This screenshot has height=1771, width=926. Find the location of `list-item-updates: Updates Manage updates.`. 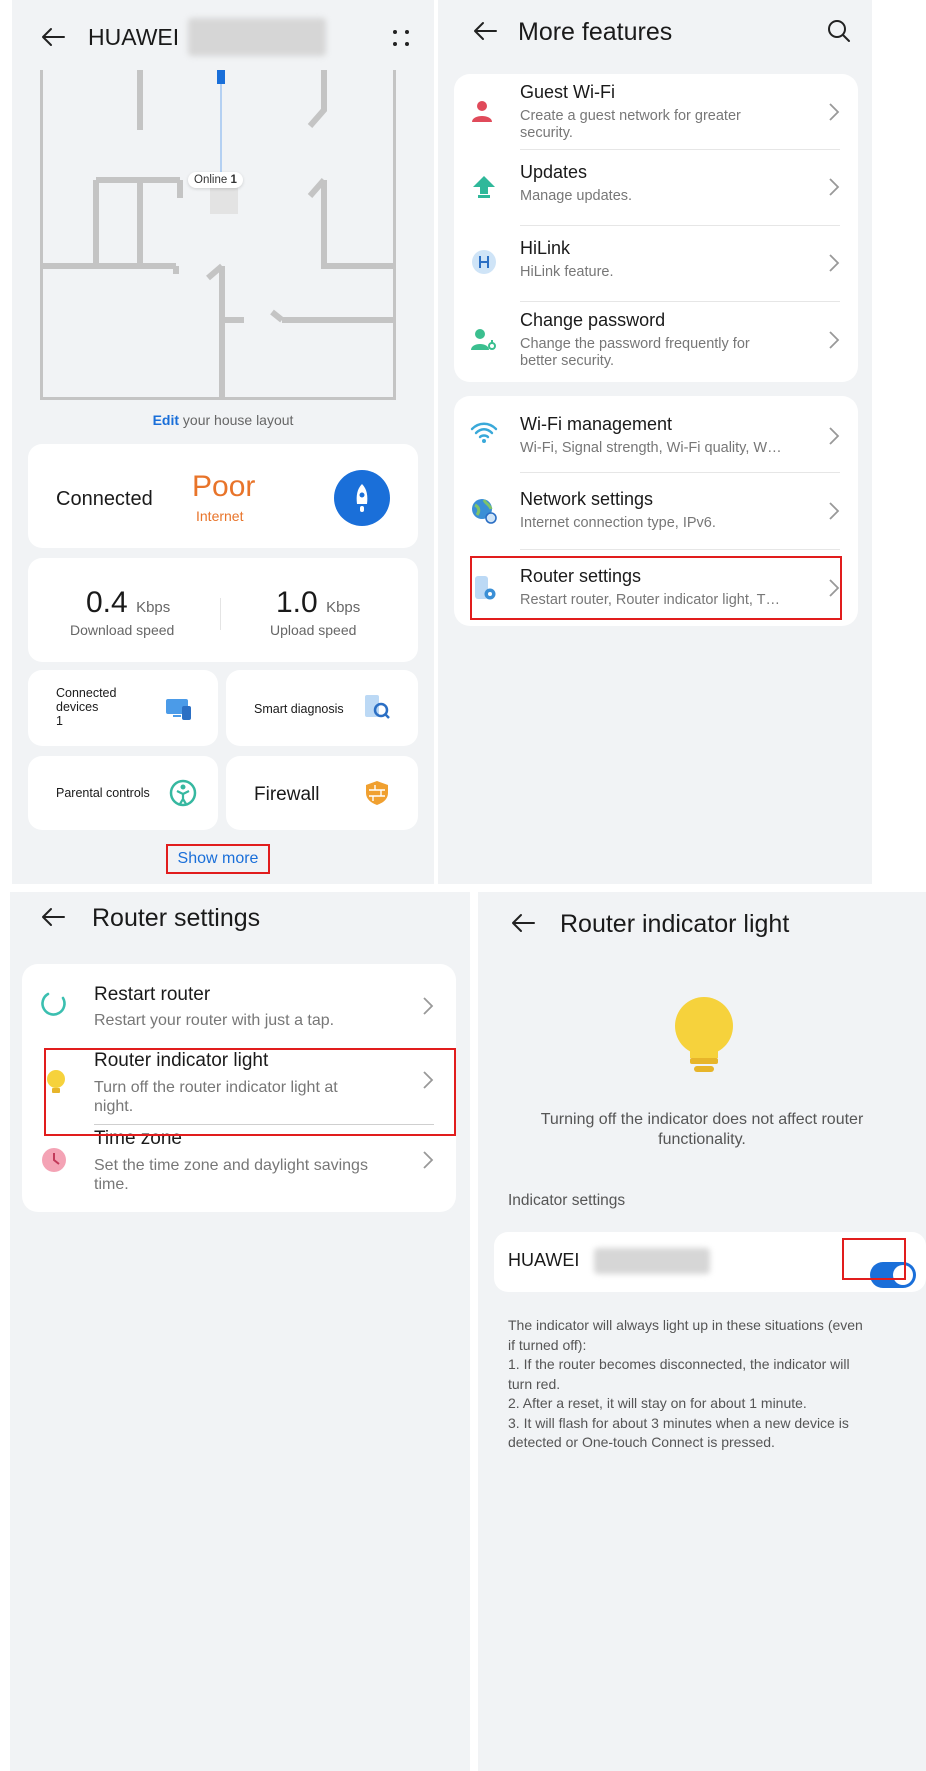

list-item-updates: Updates Manage updates. is located at coordinates (656, 188).